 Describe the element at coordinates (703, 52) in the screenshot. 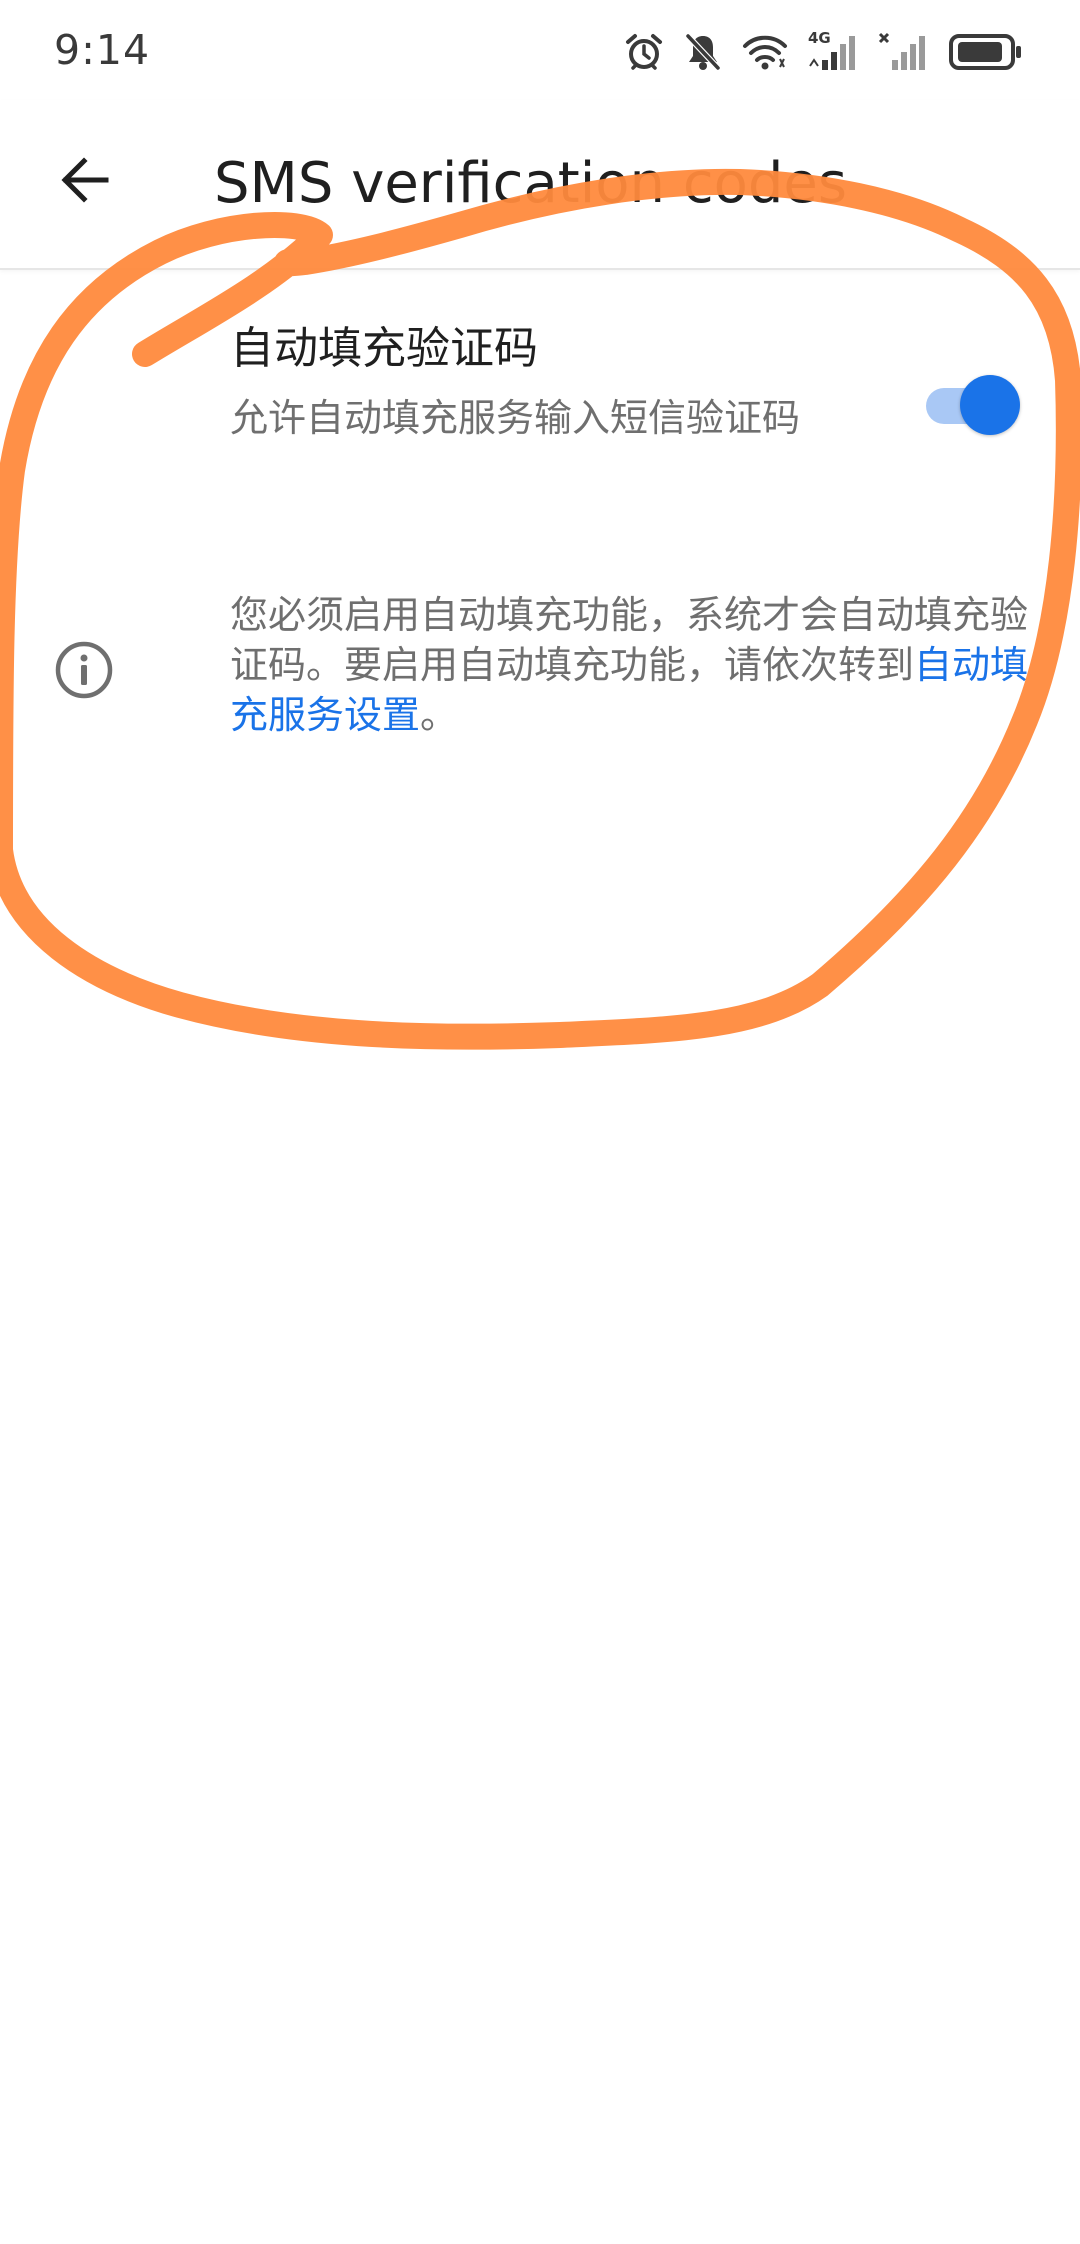

I see `bell-off-icon` at that location.